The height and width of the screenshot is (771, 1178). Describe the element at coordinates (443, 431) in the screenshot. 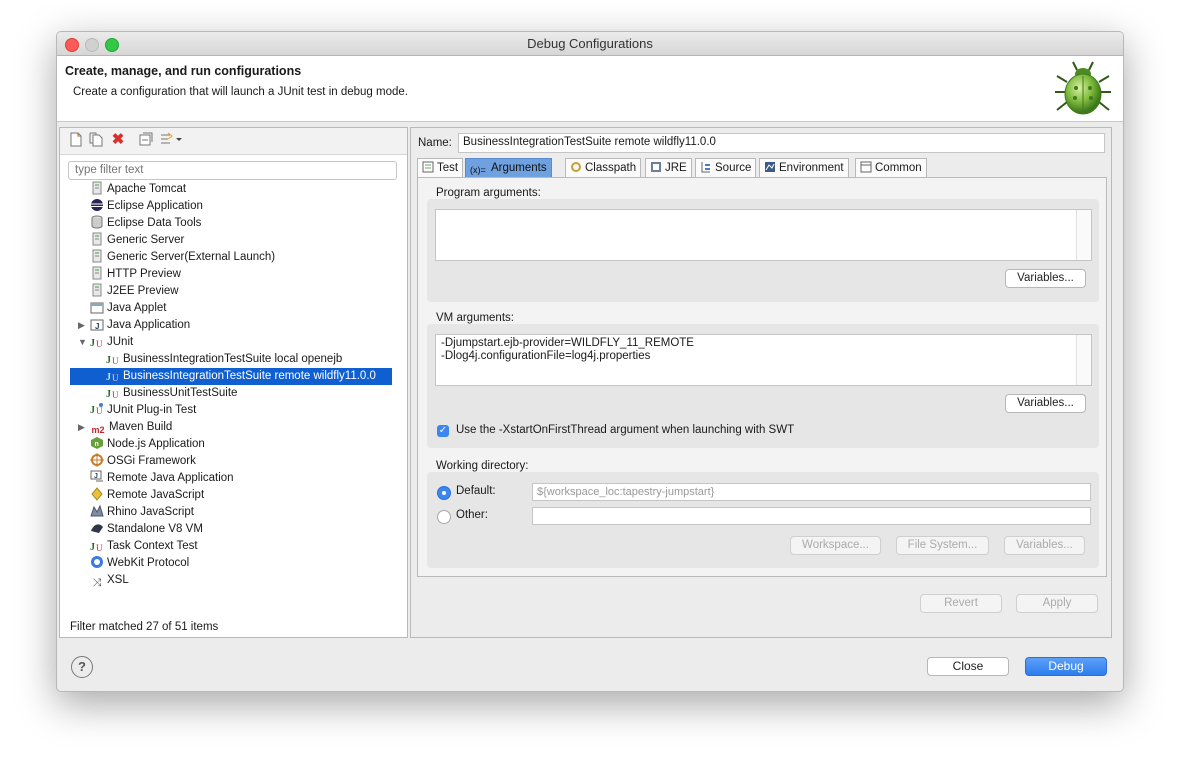

I see `xstart-checkbox: ✓` at that location.